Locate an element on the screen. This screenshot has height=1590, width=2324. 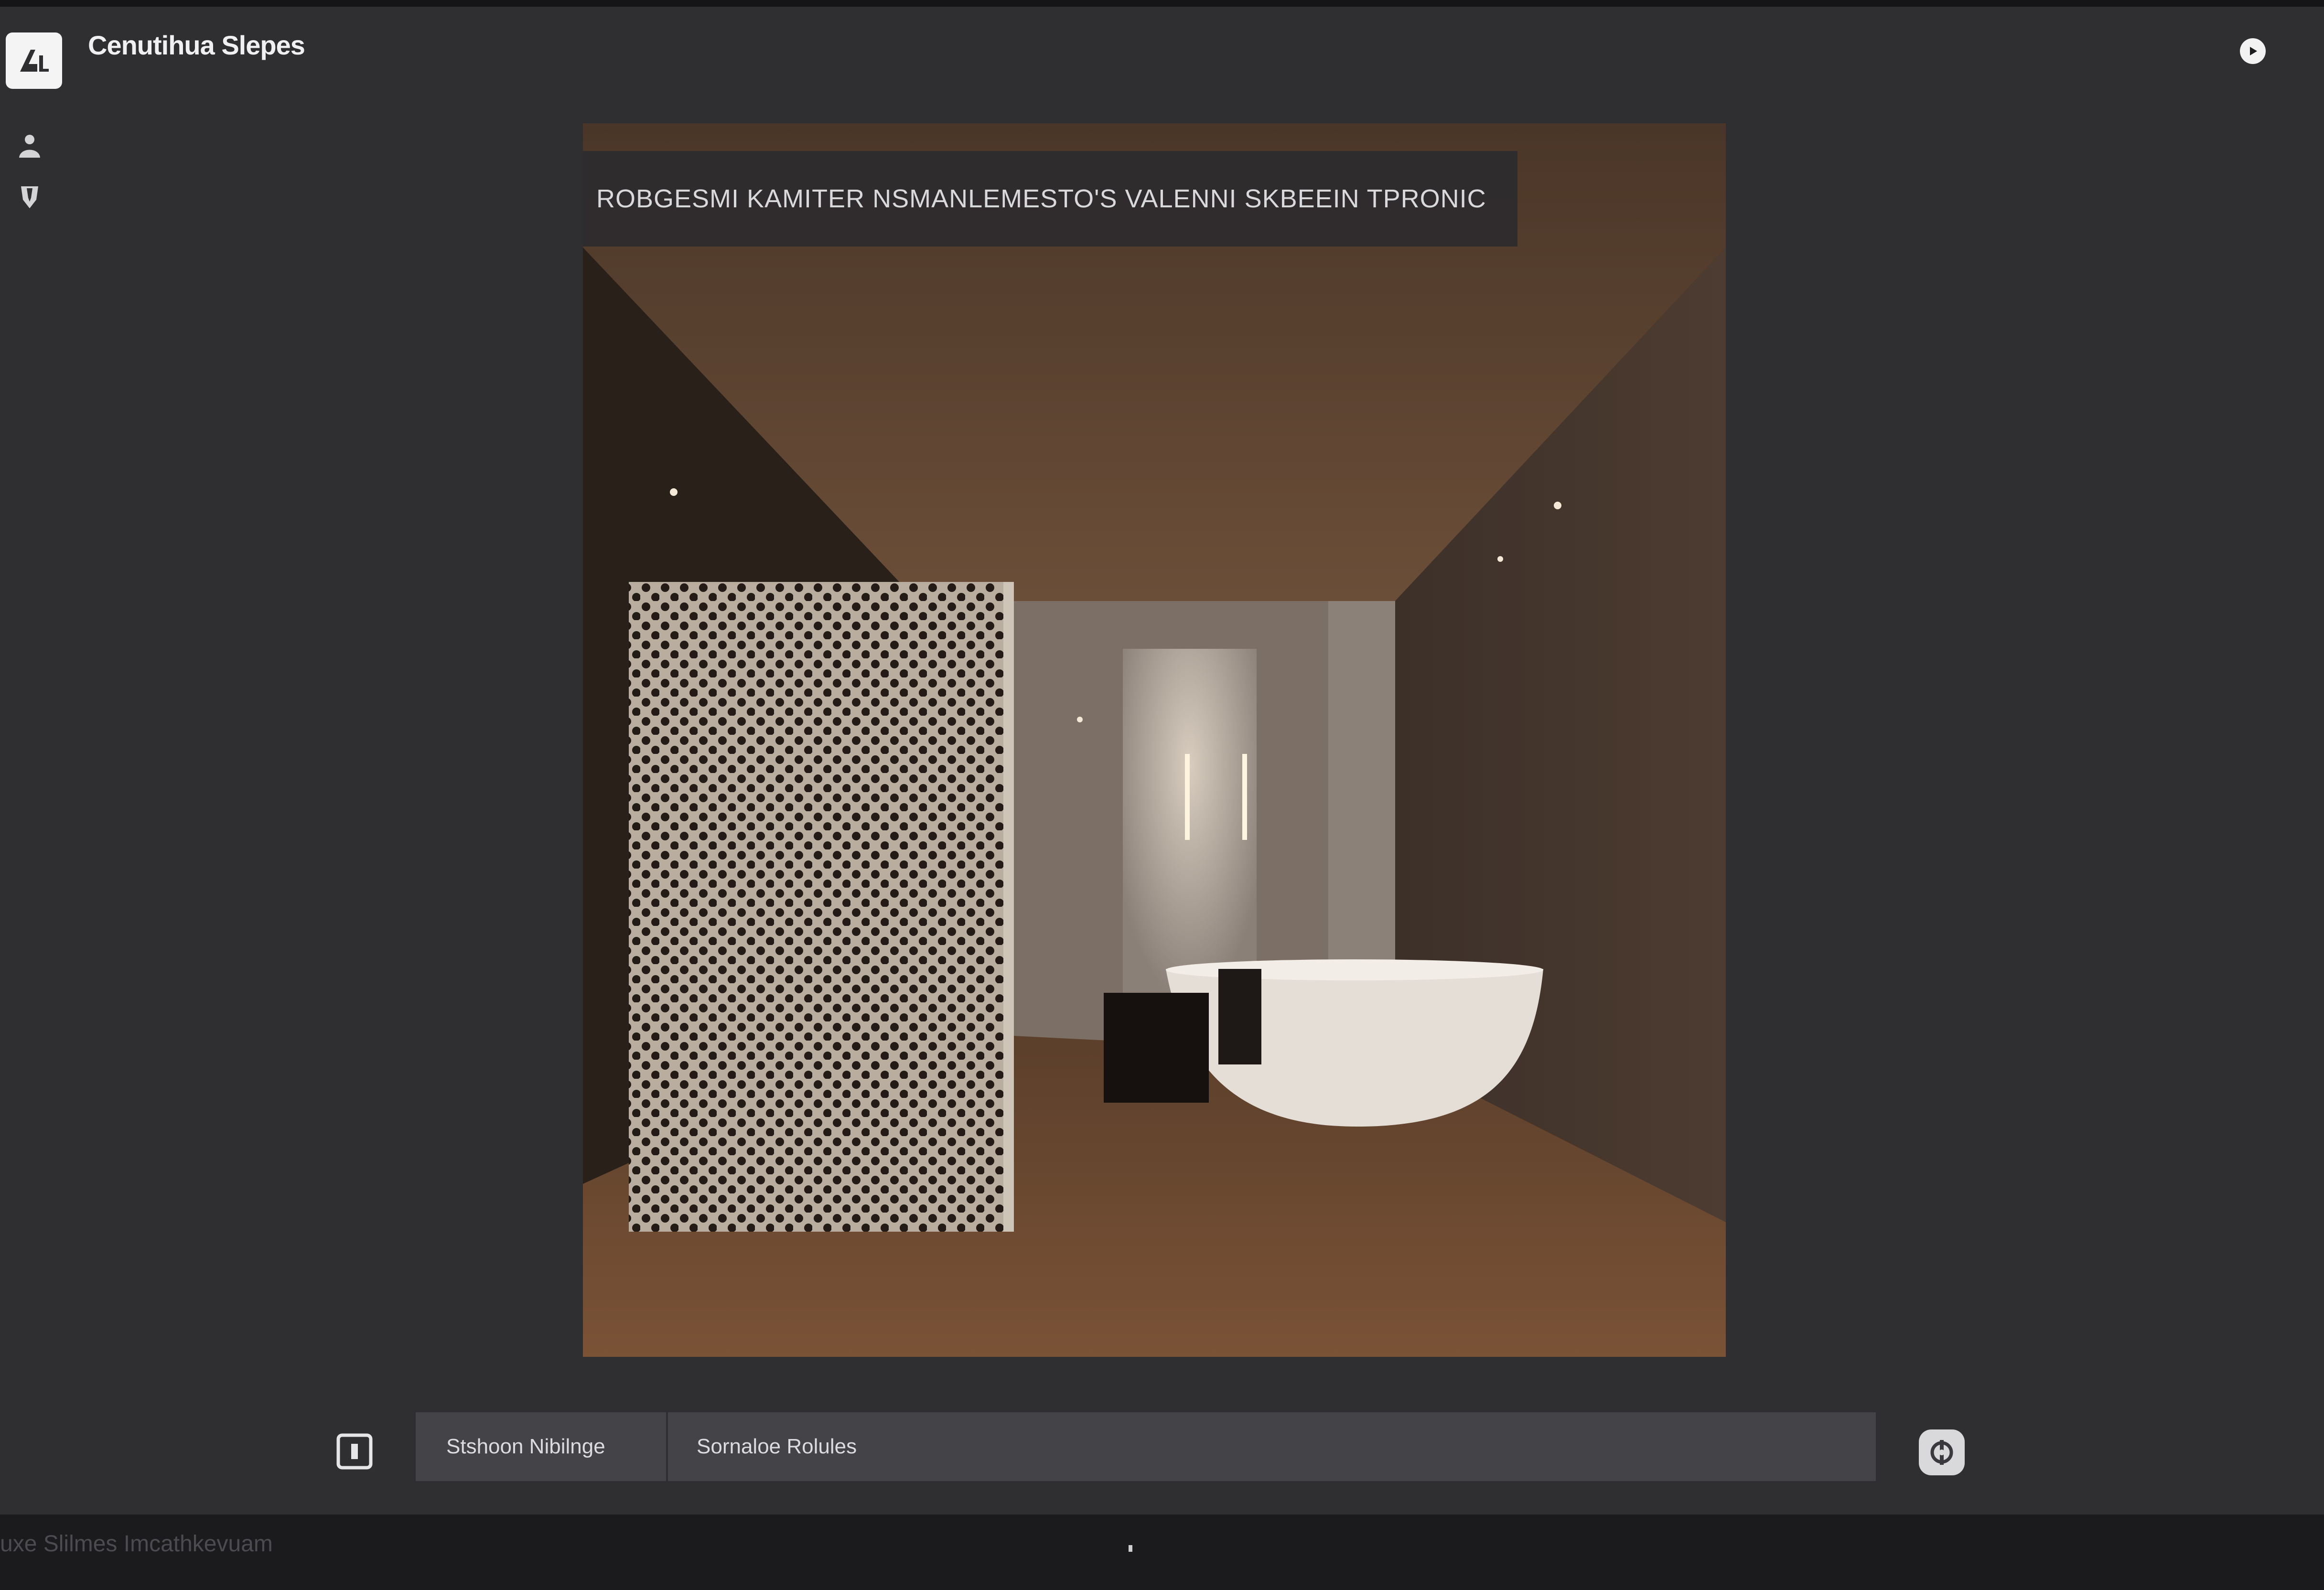
primary-field: Stshoon Nibilnge is located at coordinates (542, 1446).